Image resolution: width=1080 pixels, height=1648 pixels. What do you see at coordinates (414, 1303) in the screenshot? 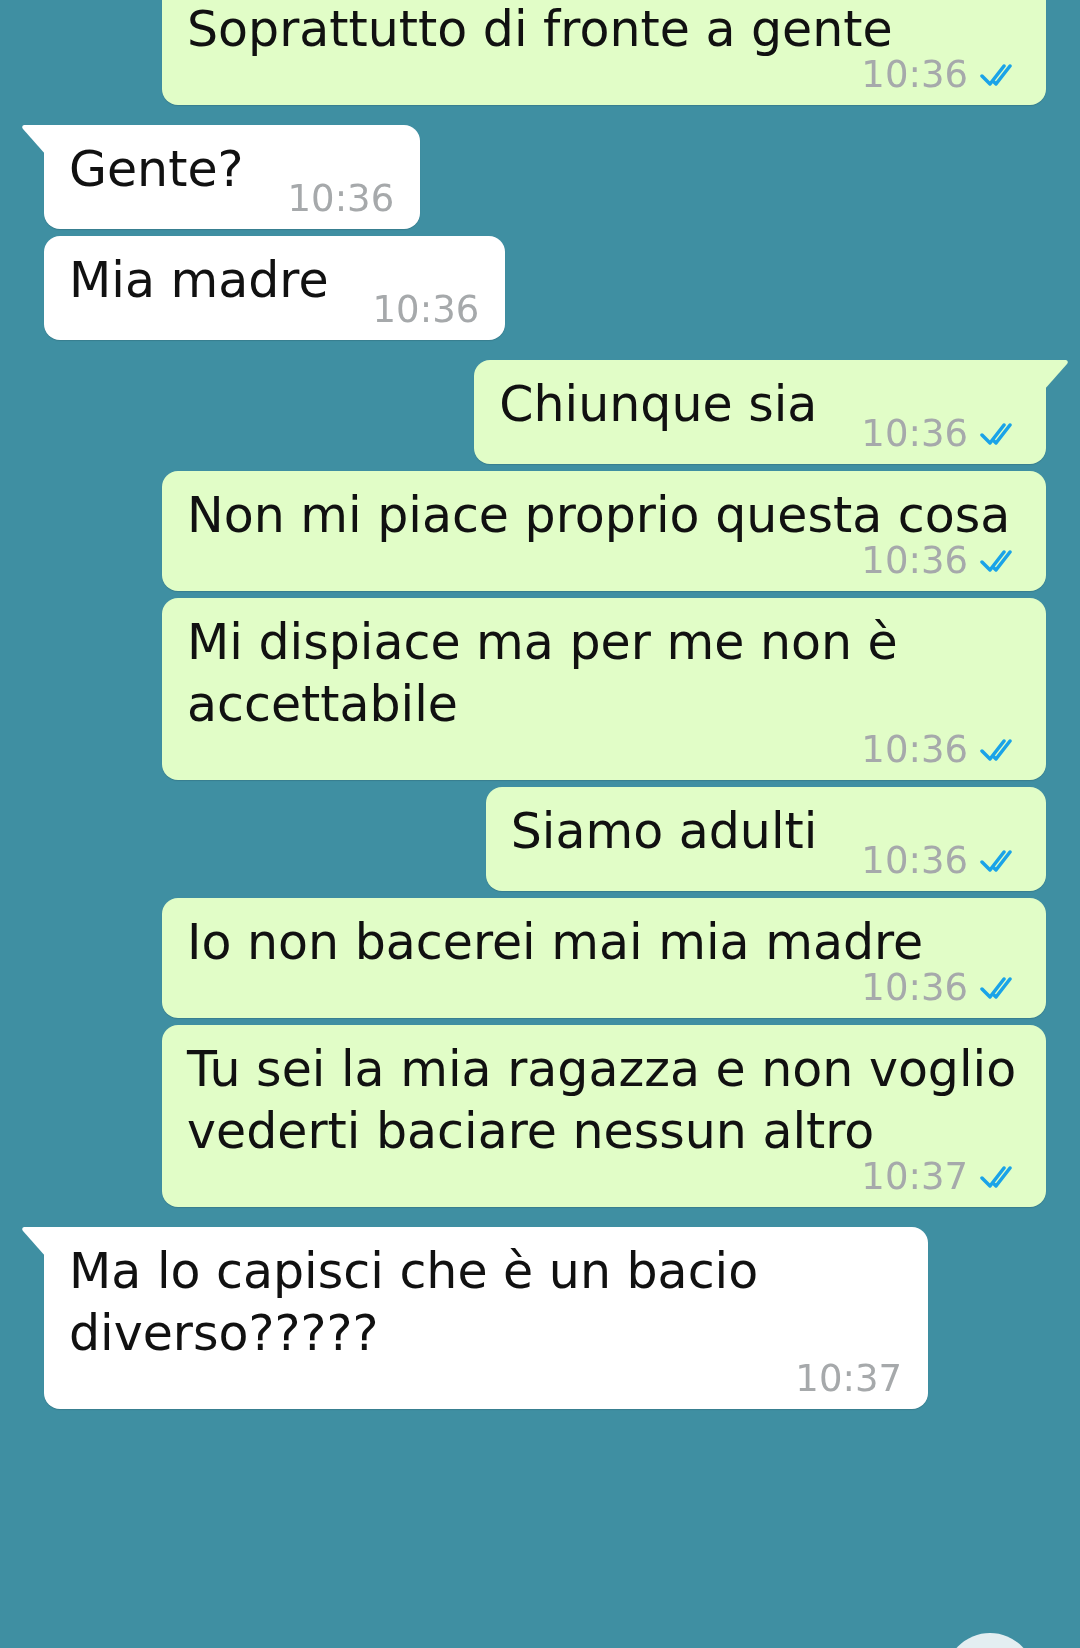
I see `message-text: Ma lo capisci che è un bacio diverso?????` at bounding box center [414, 1303].